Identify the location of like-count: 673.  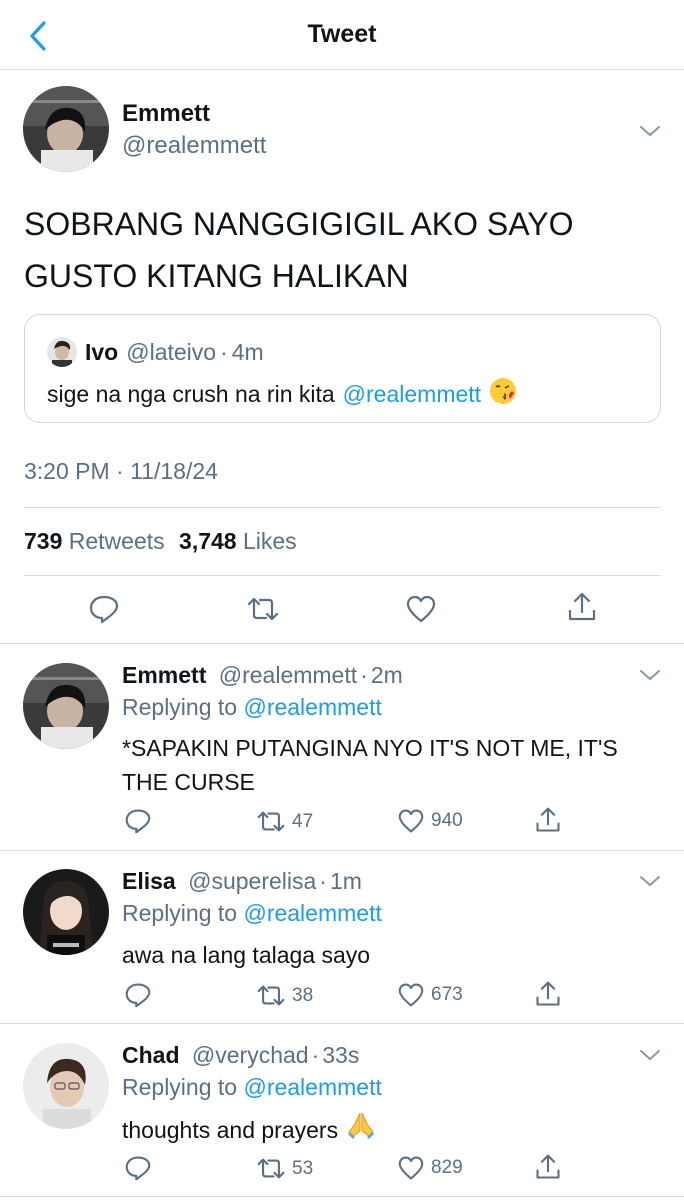
(447, 994).